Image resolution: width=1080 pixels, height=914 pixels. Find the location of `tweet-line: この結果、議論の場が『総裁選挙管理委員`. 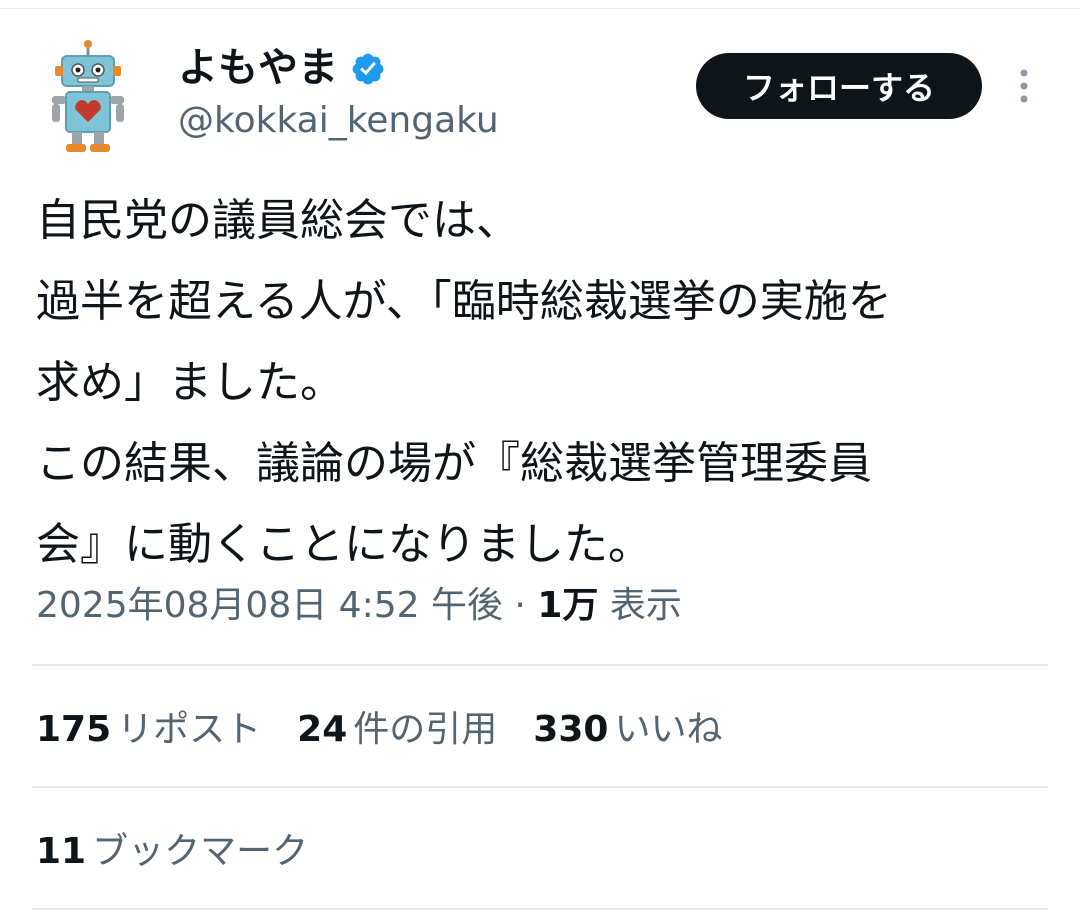

tweet-line: この結果、議論の場が『総裁選挙管理委員 is located at coordinates (454, 463).